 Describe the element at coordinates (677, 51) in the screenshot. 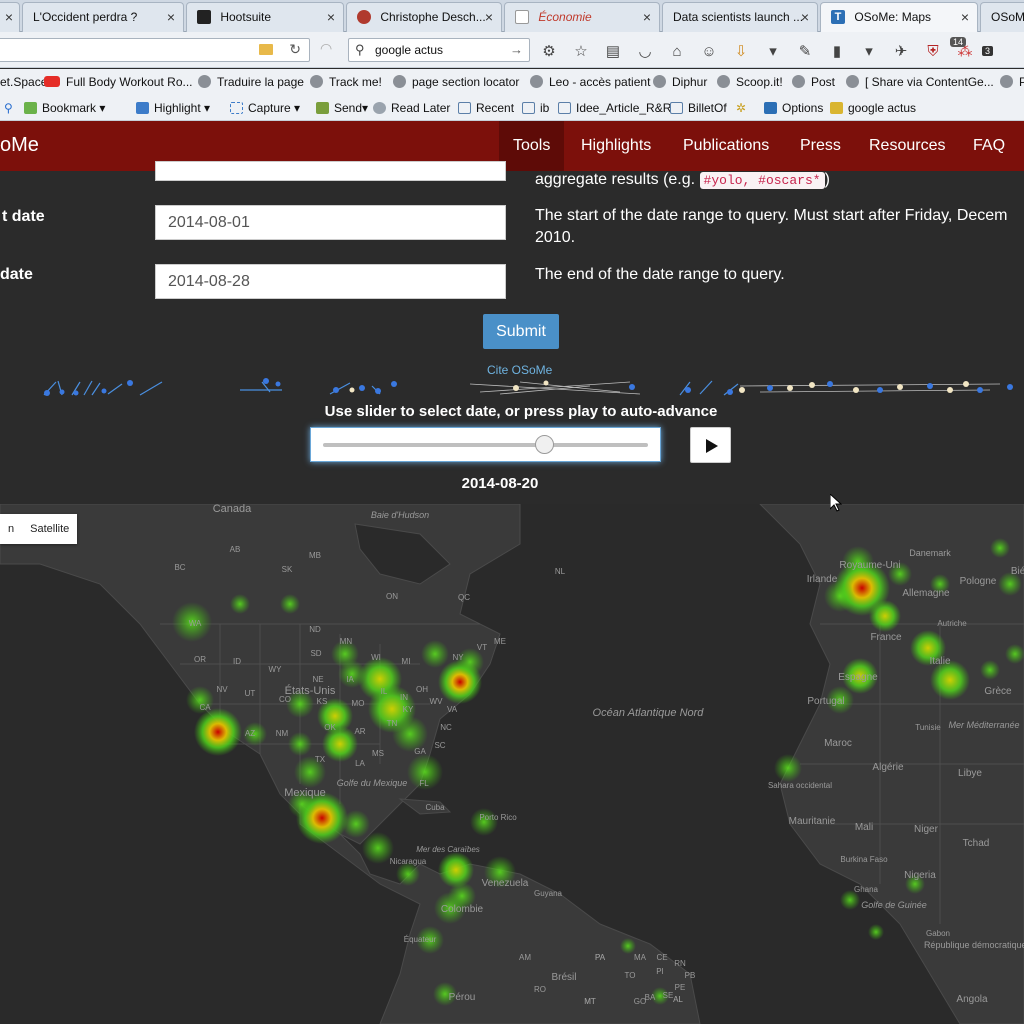

I see `home-icon: ⌂` at that location.